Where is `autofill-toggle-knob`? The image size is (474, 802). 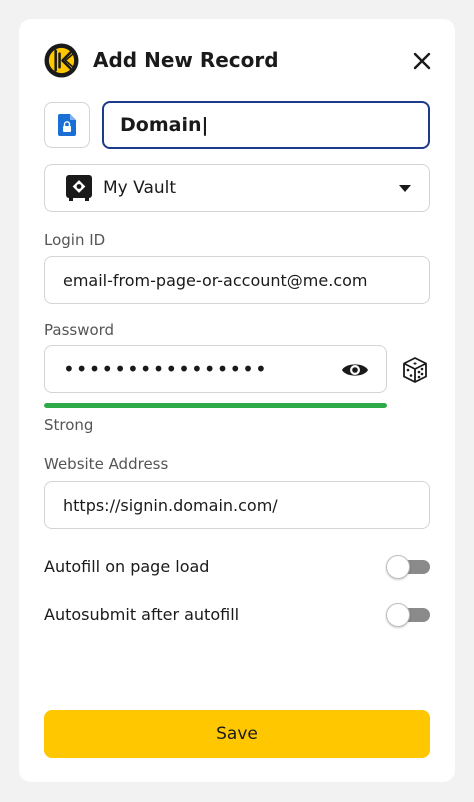 autofill-toggle-knob is located at coordinates (398, 567).